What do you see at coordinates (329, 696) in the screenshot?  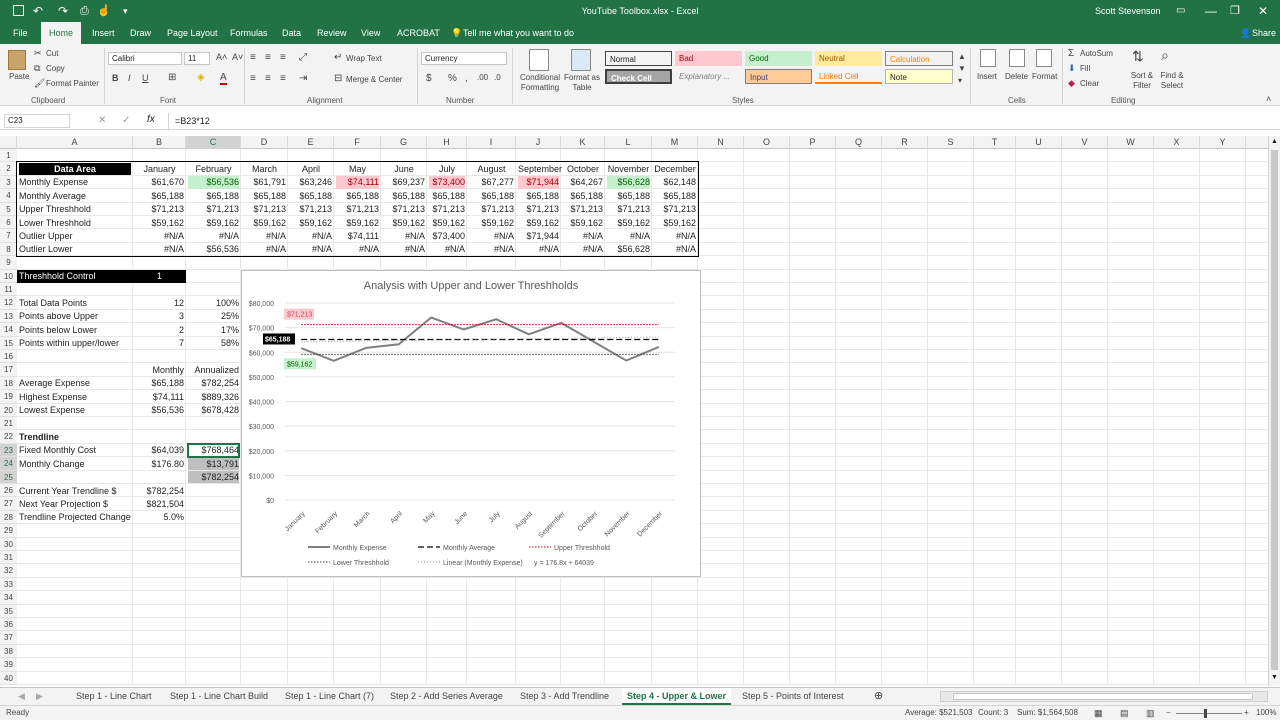 I see `sheet-tab: Step 1 - Line Chart (7)` at bounding box center [329, 696].